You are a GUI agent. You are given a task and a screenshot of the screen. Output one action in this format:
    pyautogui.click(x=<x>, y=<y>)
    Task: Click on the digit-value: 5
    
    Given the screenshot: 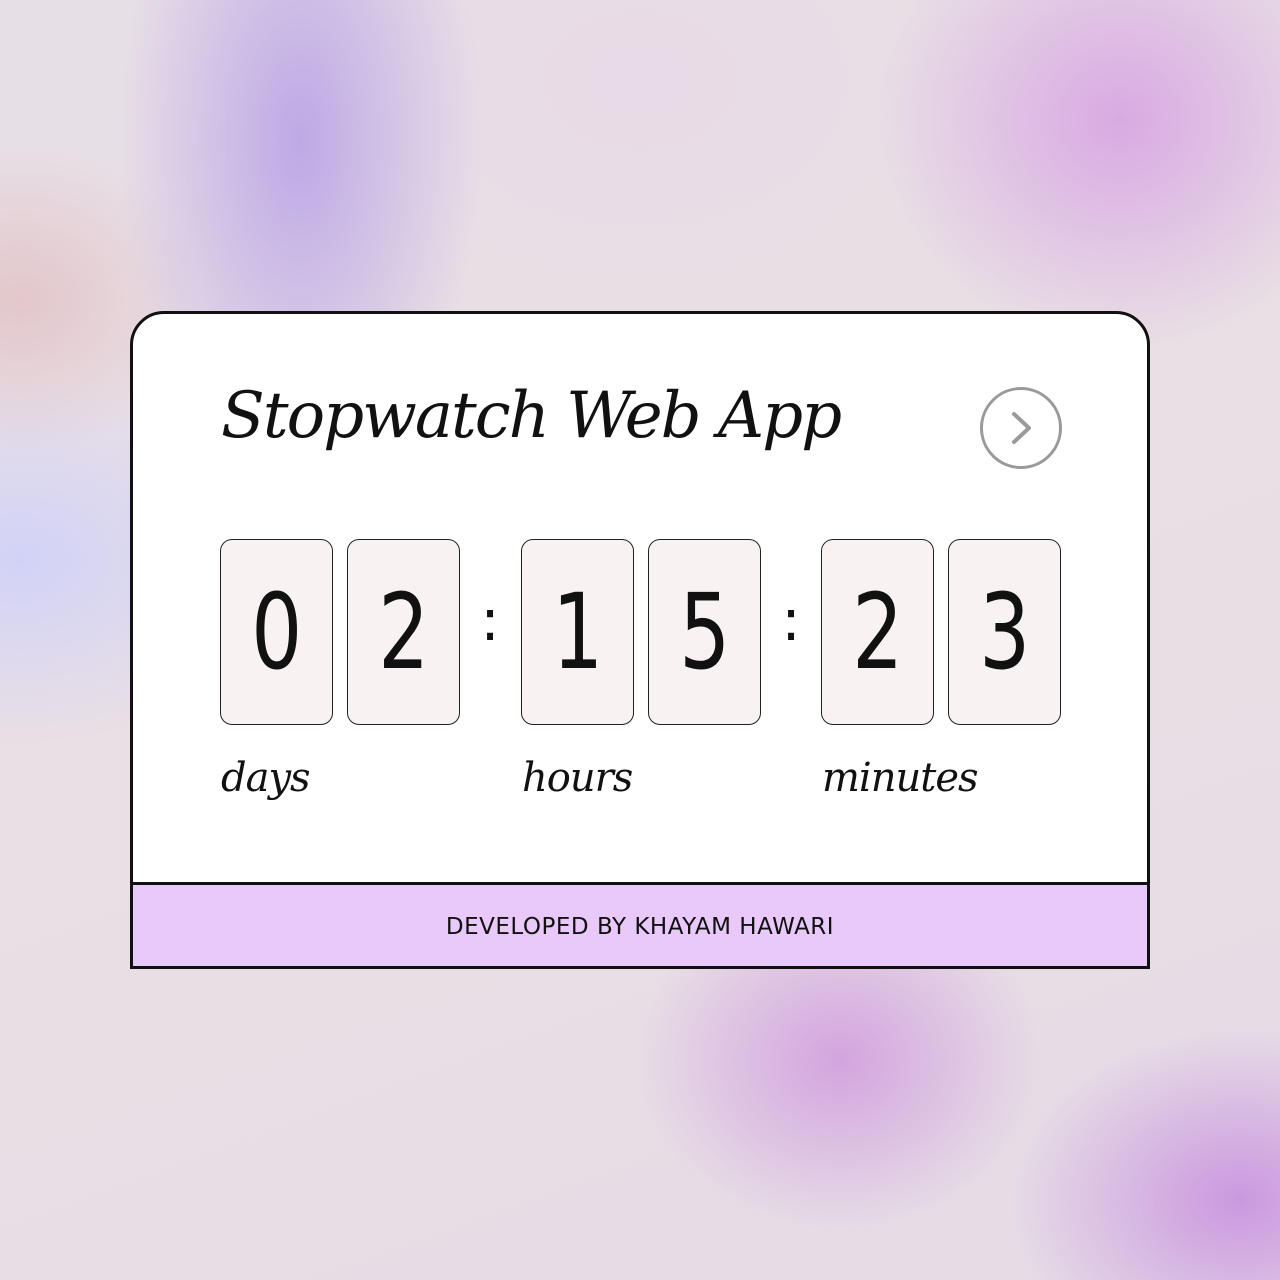 What is the action you would take?
    pyautogui.click(x=704, y=632)
    